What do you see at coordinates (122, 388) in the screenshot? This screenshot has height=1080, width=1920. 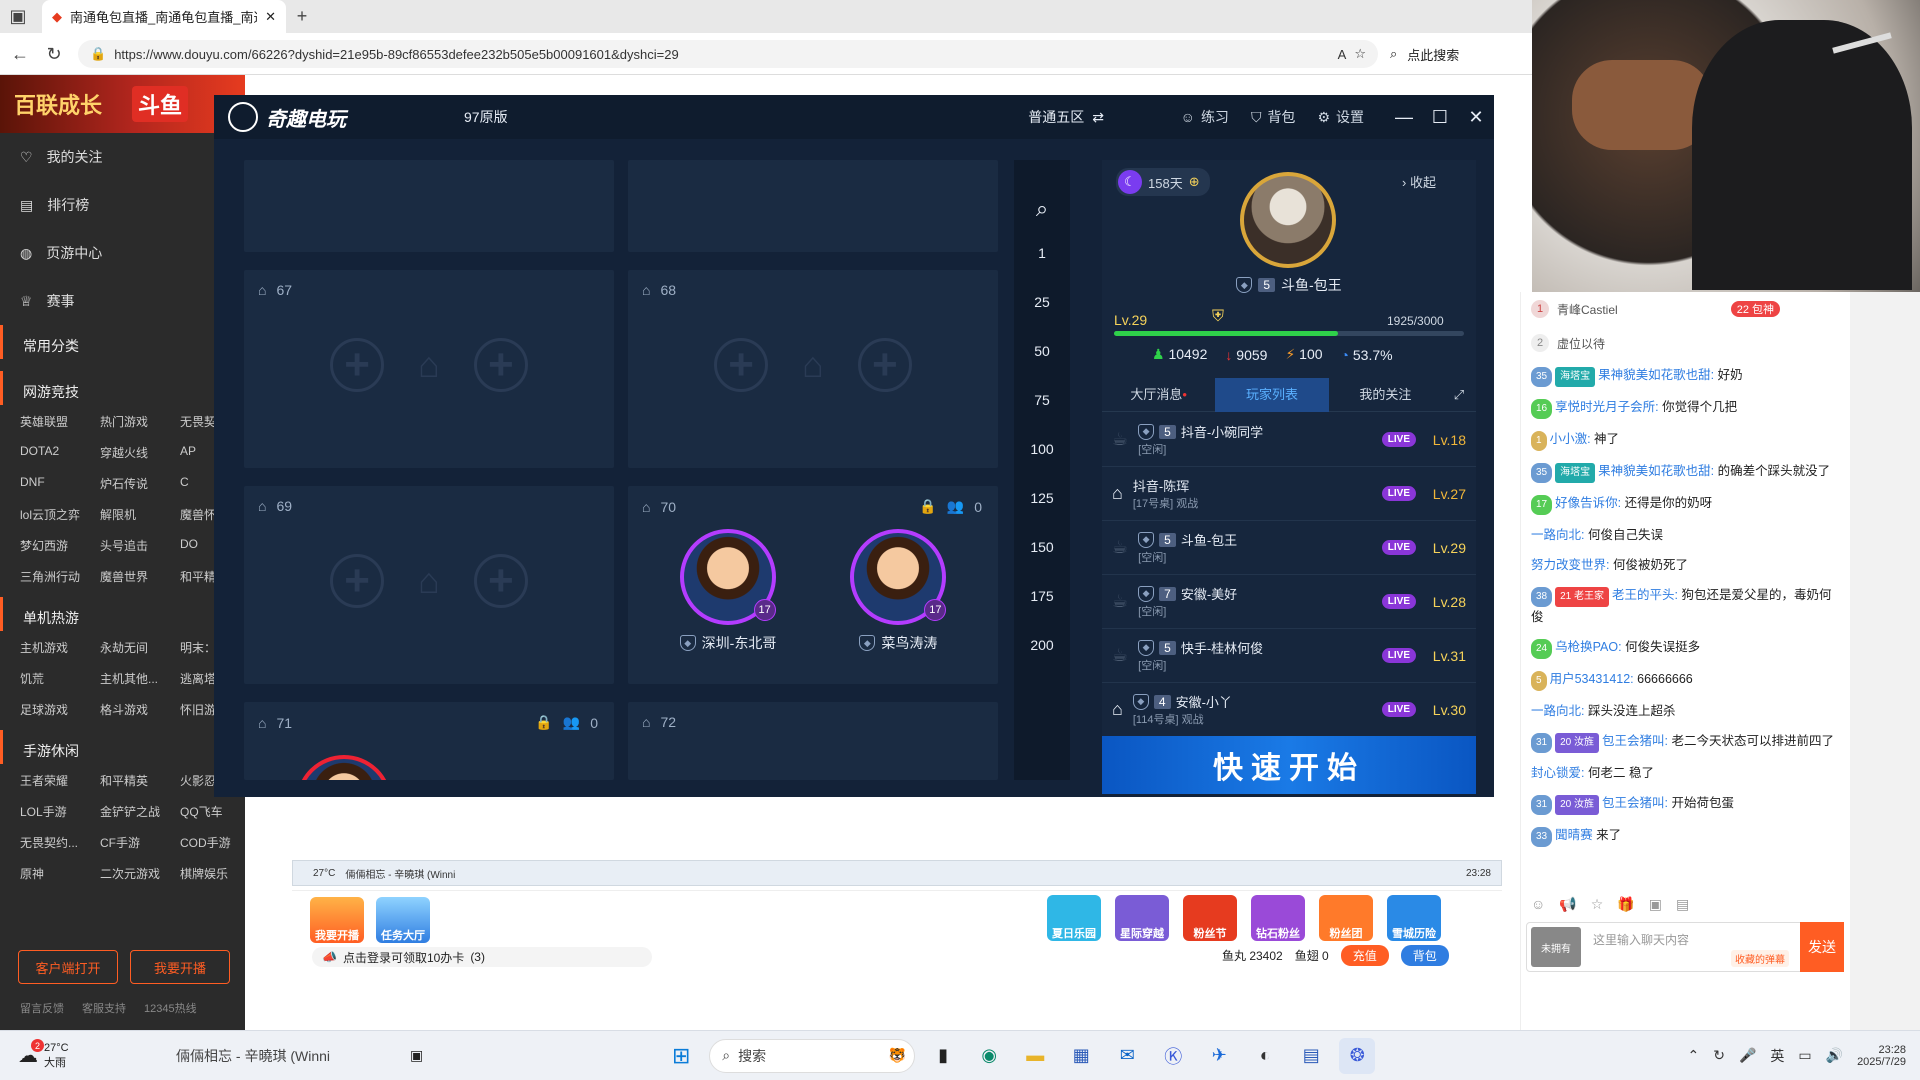 I see `section-title: 网游竞技` at bounding box center [122, 388].